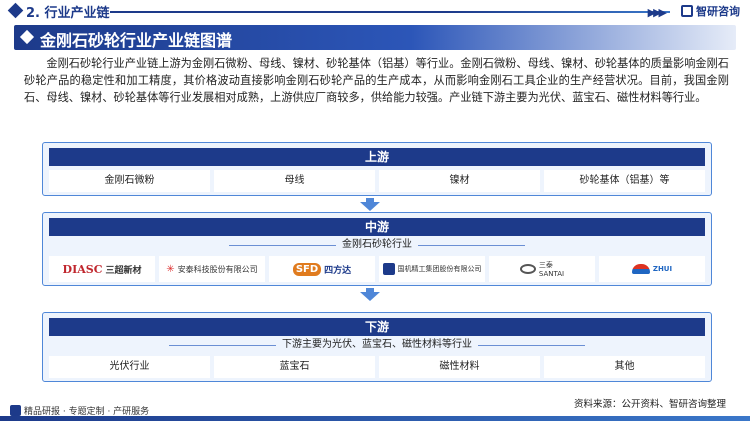 The width and height of the screenshot is (750, 421). I want to click on downstream-items: 光伏行业 蓝宝石 磁性材料 其他, so click(377, 367).